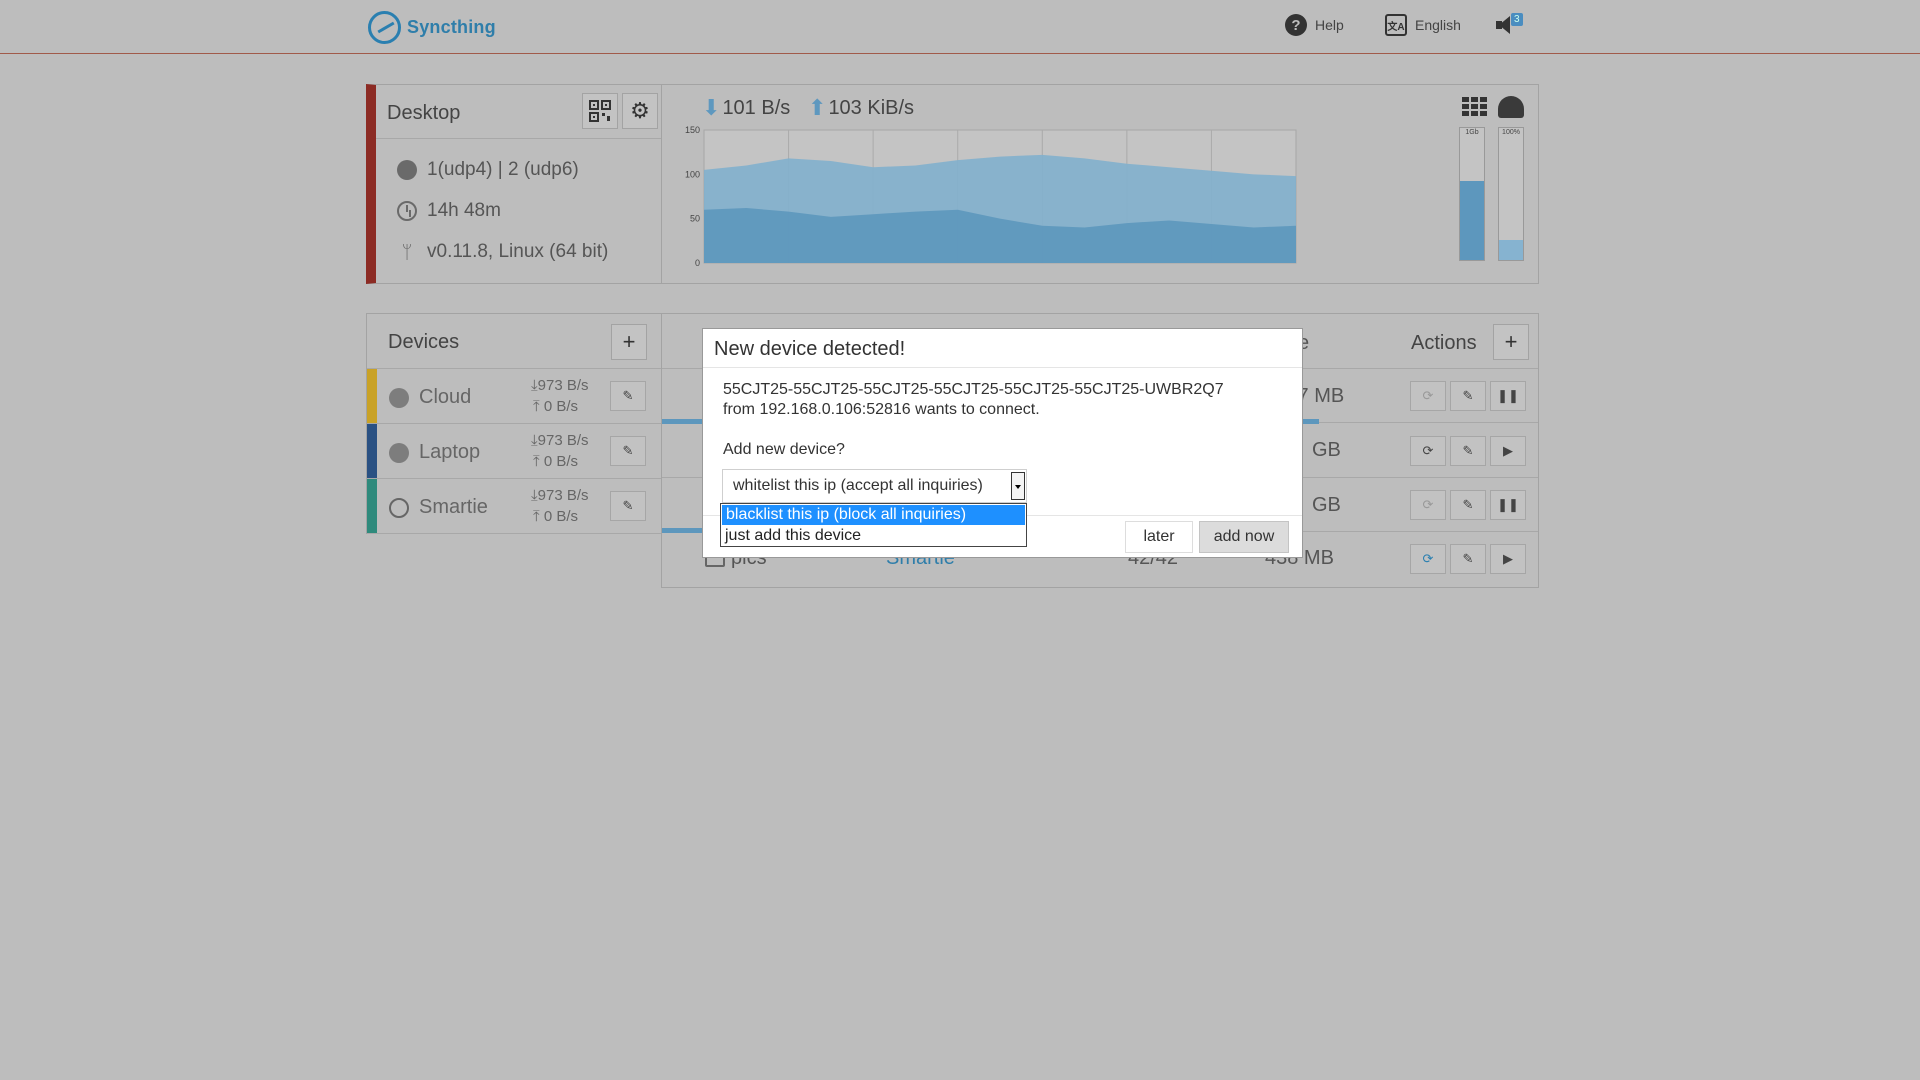  Describe the element at coordinates (1472, 220) in the screenshot. I see `memory-bar-fill` at that location.